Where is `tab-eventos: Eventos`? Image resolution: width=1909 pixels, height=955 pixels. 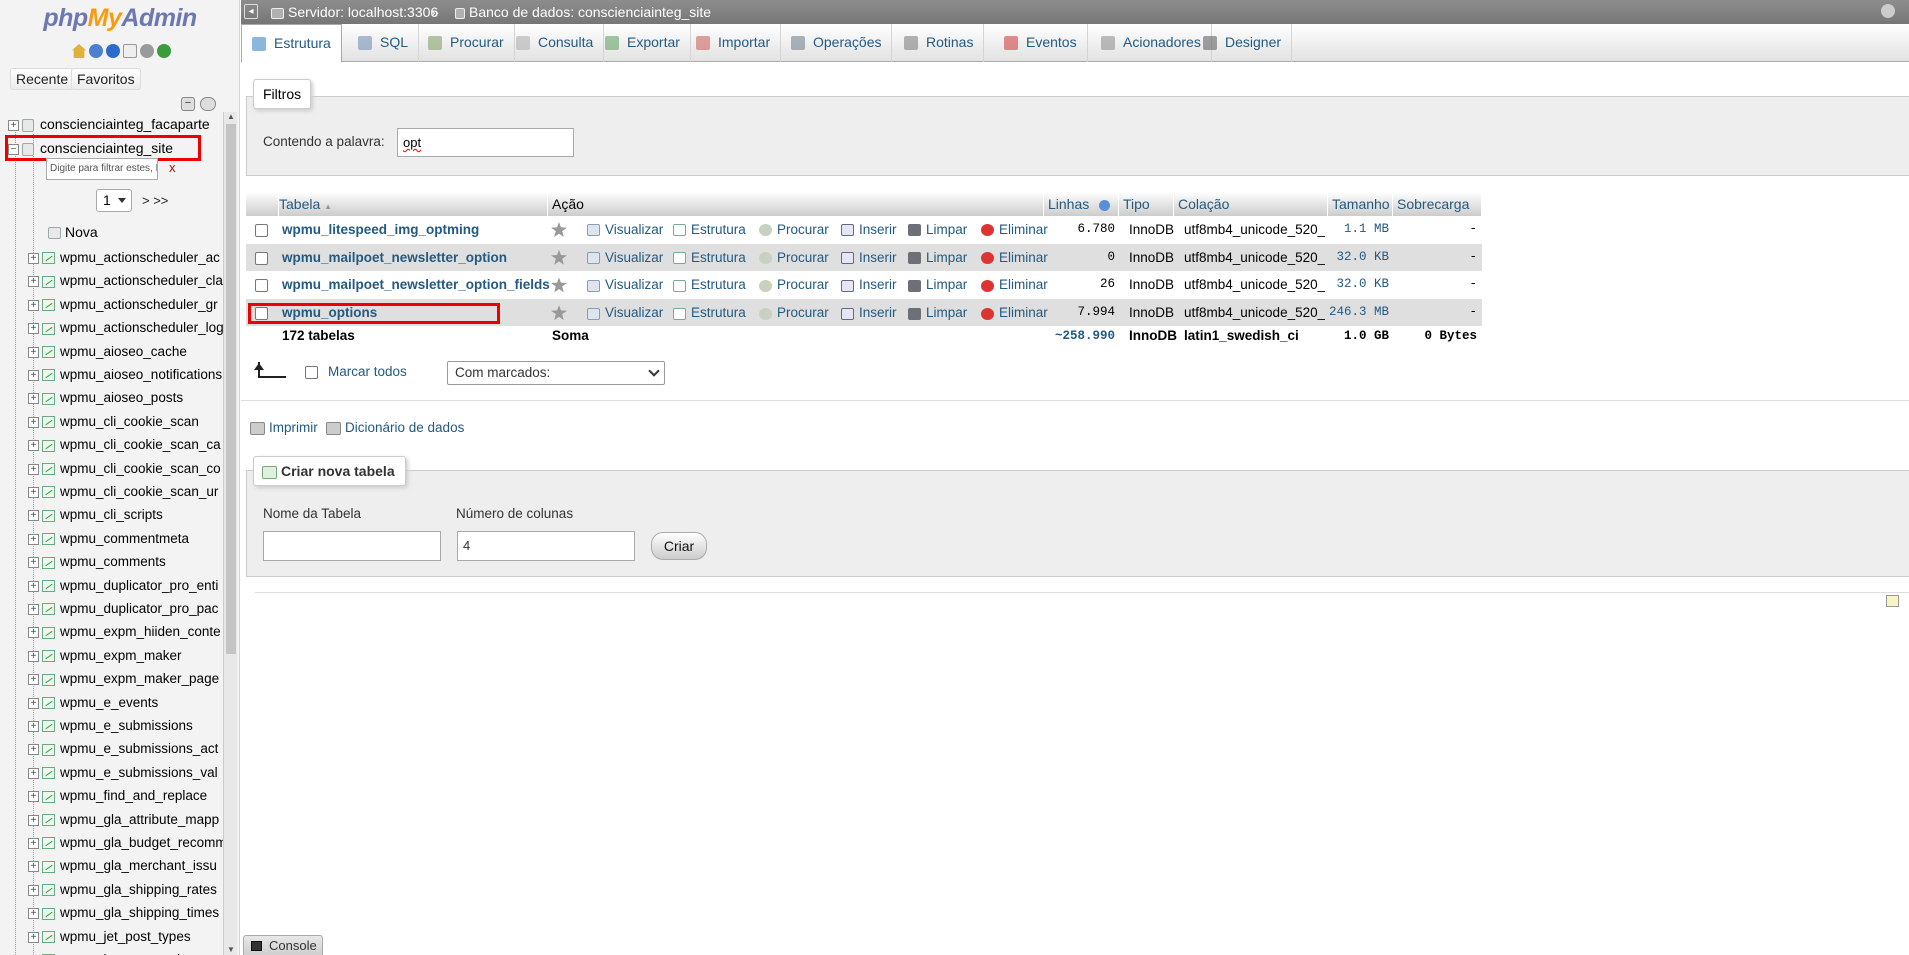 tab-eventos: Eventos is located at coordinates (1041, 43).